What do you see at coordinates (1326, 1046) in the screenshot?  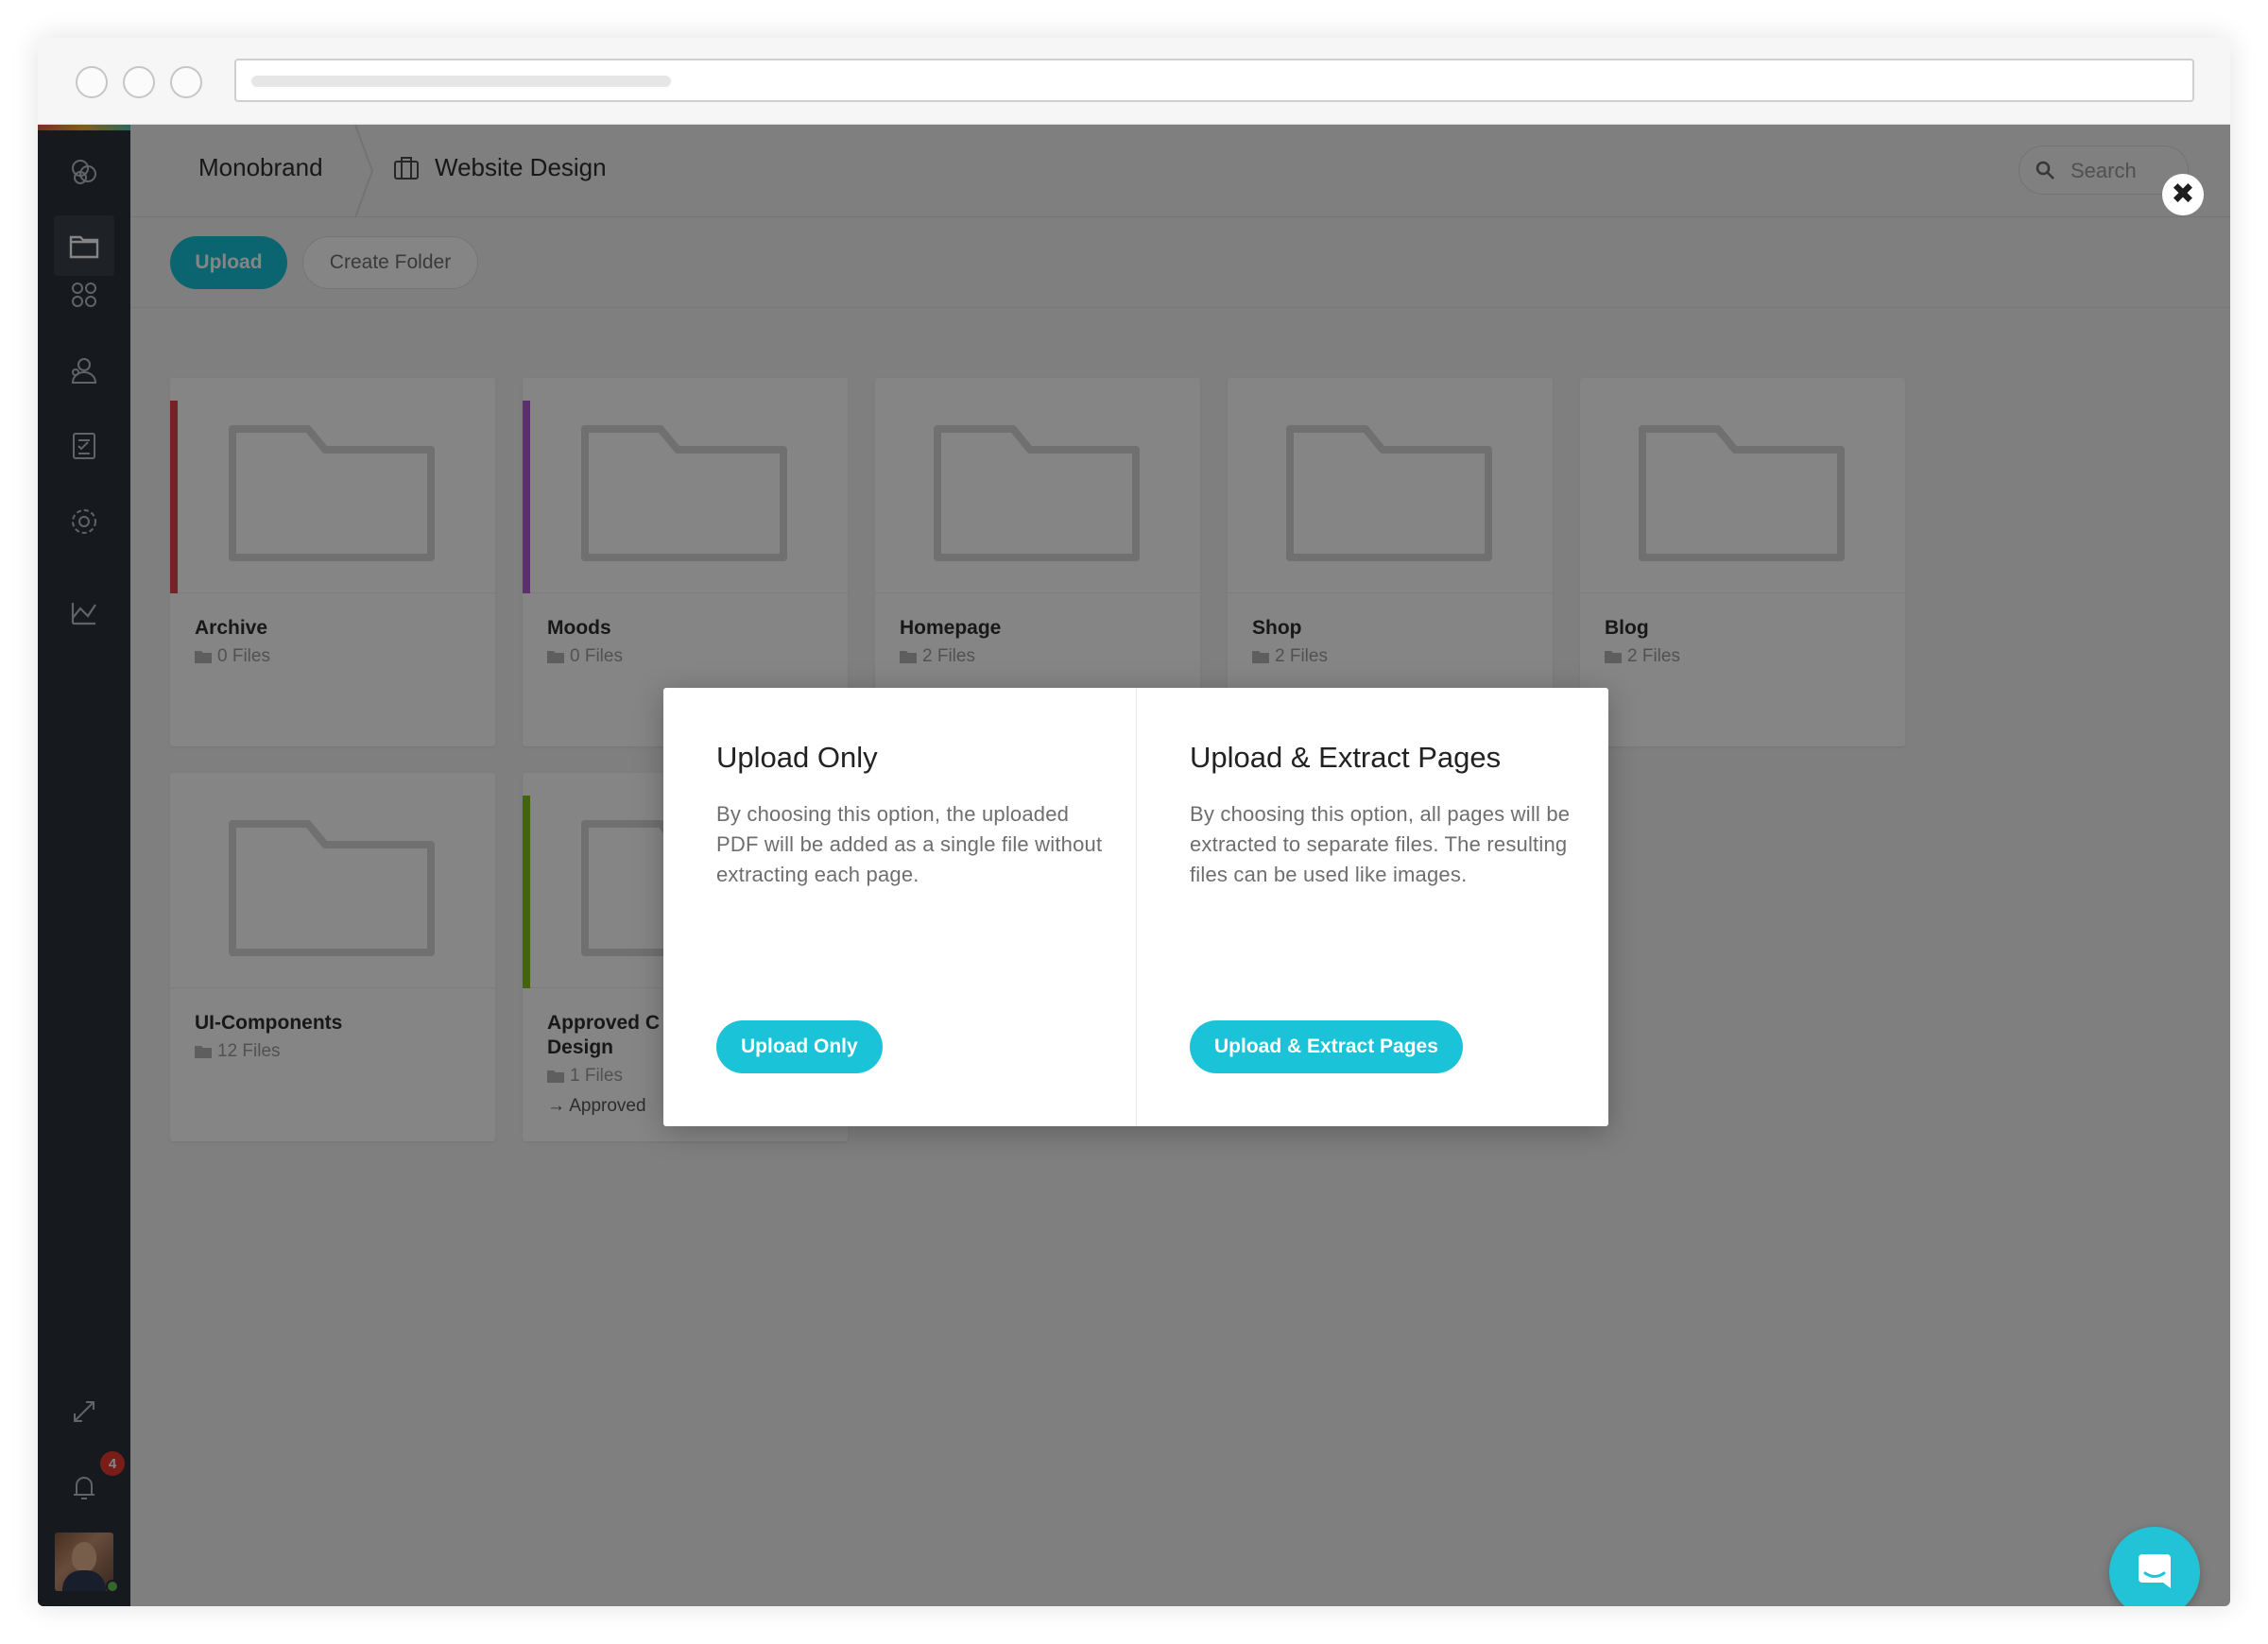 I see `upload-extract-button: Upload & Extract Pages` at bounding box center [1326, 1046].